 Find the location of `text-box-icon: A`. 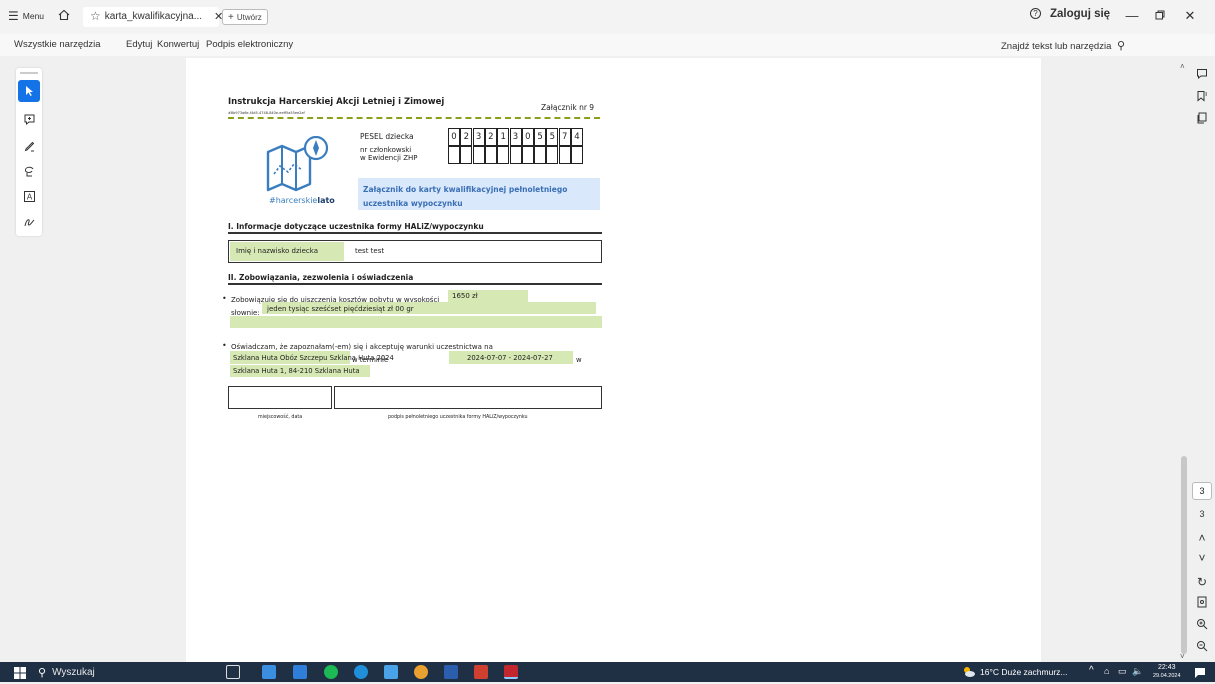

text-box-icon: A is located at coordinates (29, 196).